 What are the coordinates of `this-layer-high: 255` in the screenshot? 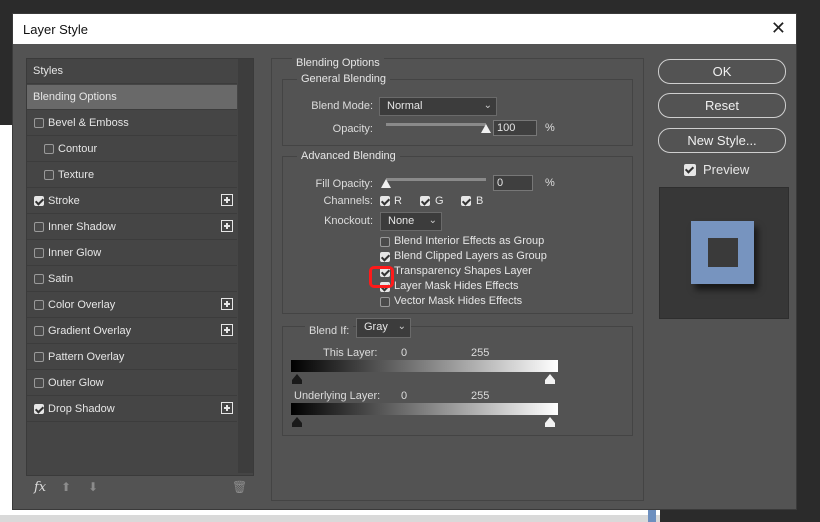 It's located at (480, 353).